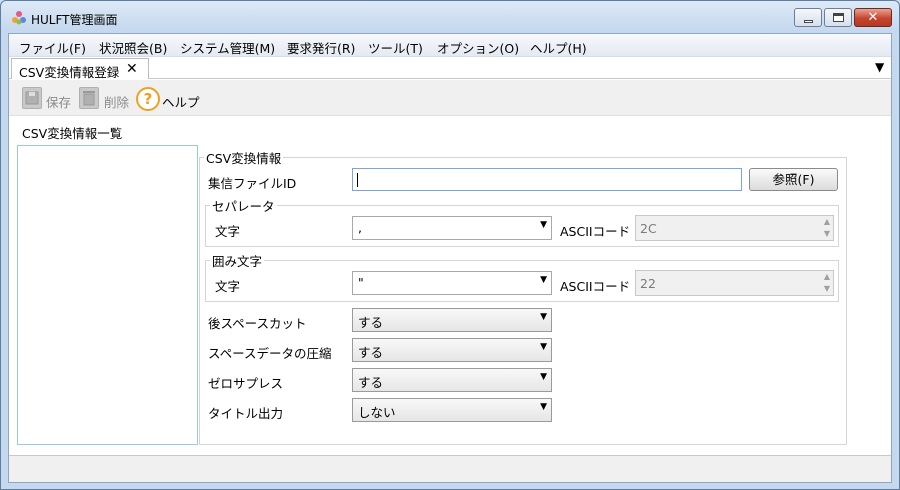 The height and width of the screenshot is (490, 900). I want to click on maximize-button, so click(838, 17).